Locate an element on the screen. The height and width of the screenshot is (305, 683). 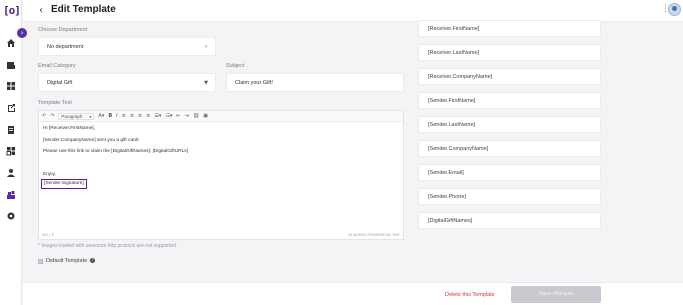
back-arrow-icon: ‹ is located at coordinates (41, 10).